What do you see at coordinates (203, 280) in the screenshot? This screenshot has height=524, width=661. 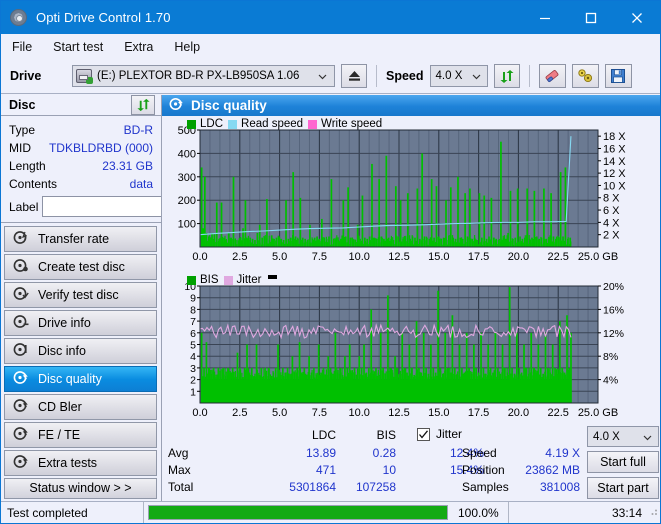 I see `legend-item-bis: BIS` at bounding box center [203, 280].